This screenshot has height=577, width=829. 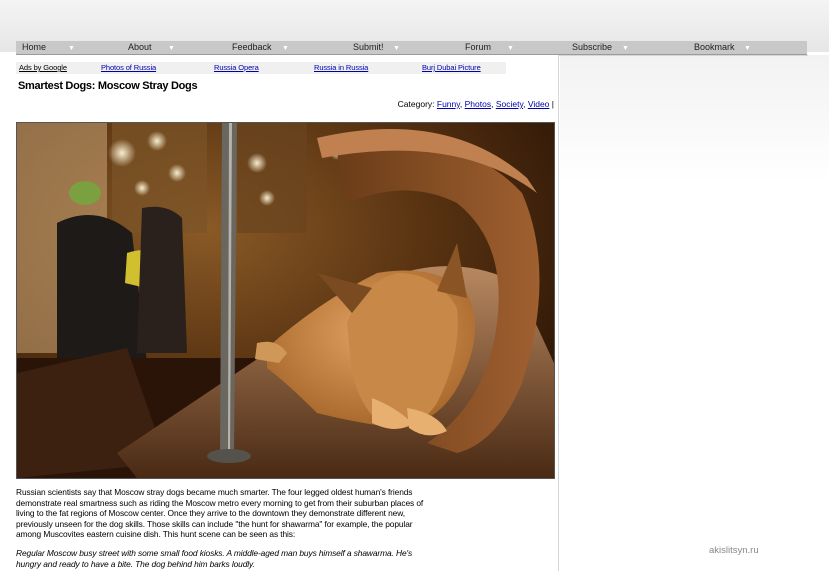 What do you see at coordinates (448, 104) in the screenshot?
I see `category-link-funny: Funny` at bounding box center [448, 104].